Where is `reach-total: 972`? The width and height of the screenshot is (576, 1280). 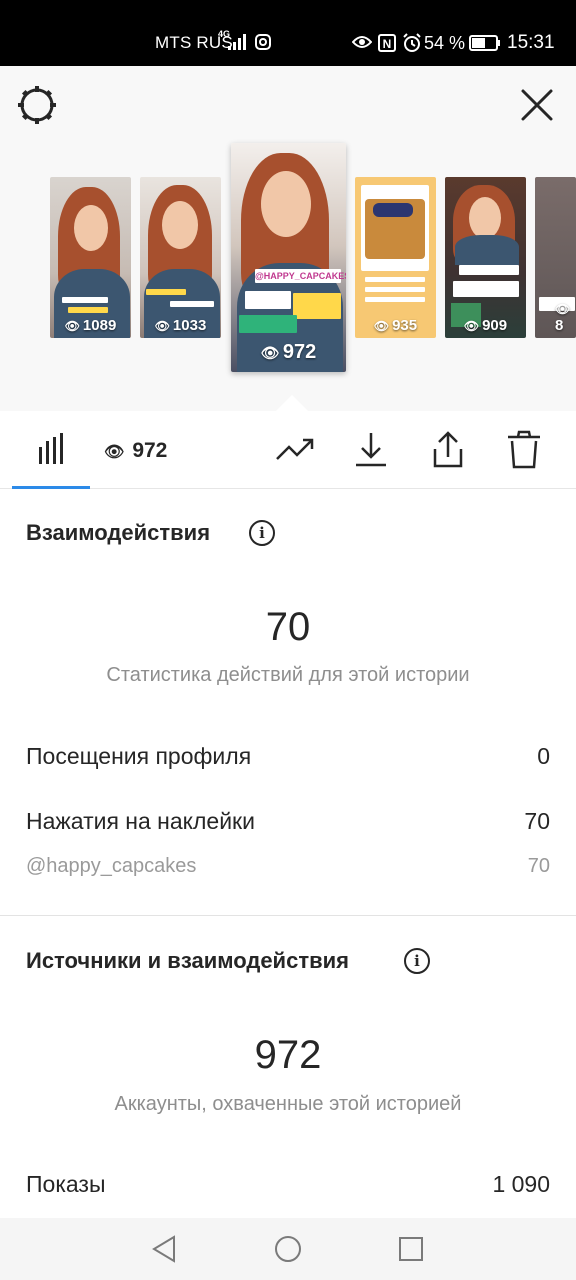 reach-total: 972 is located at coordinates (288, 1055).